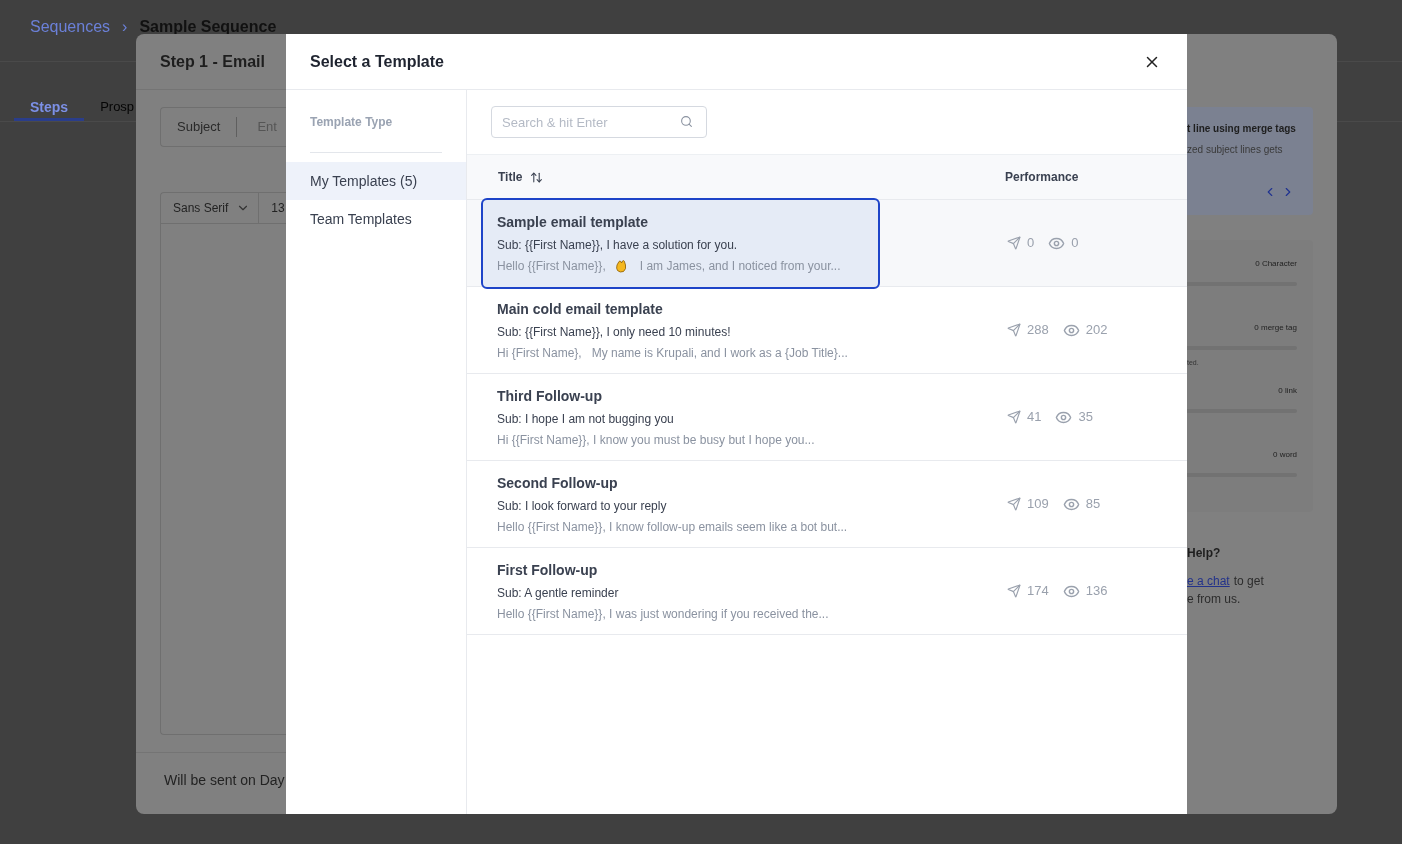  Describe the element at coordinates (537, 177) in the screenshot. I see `sort-icon` at that location.